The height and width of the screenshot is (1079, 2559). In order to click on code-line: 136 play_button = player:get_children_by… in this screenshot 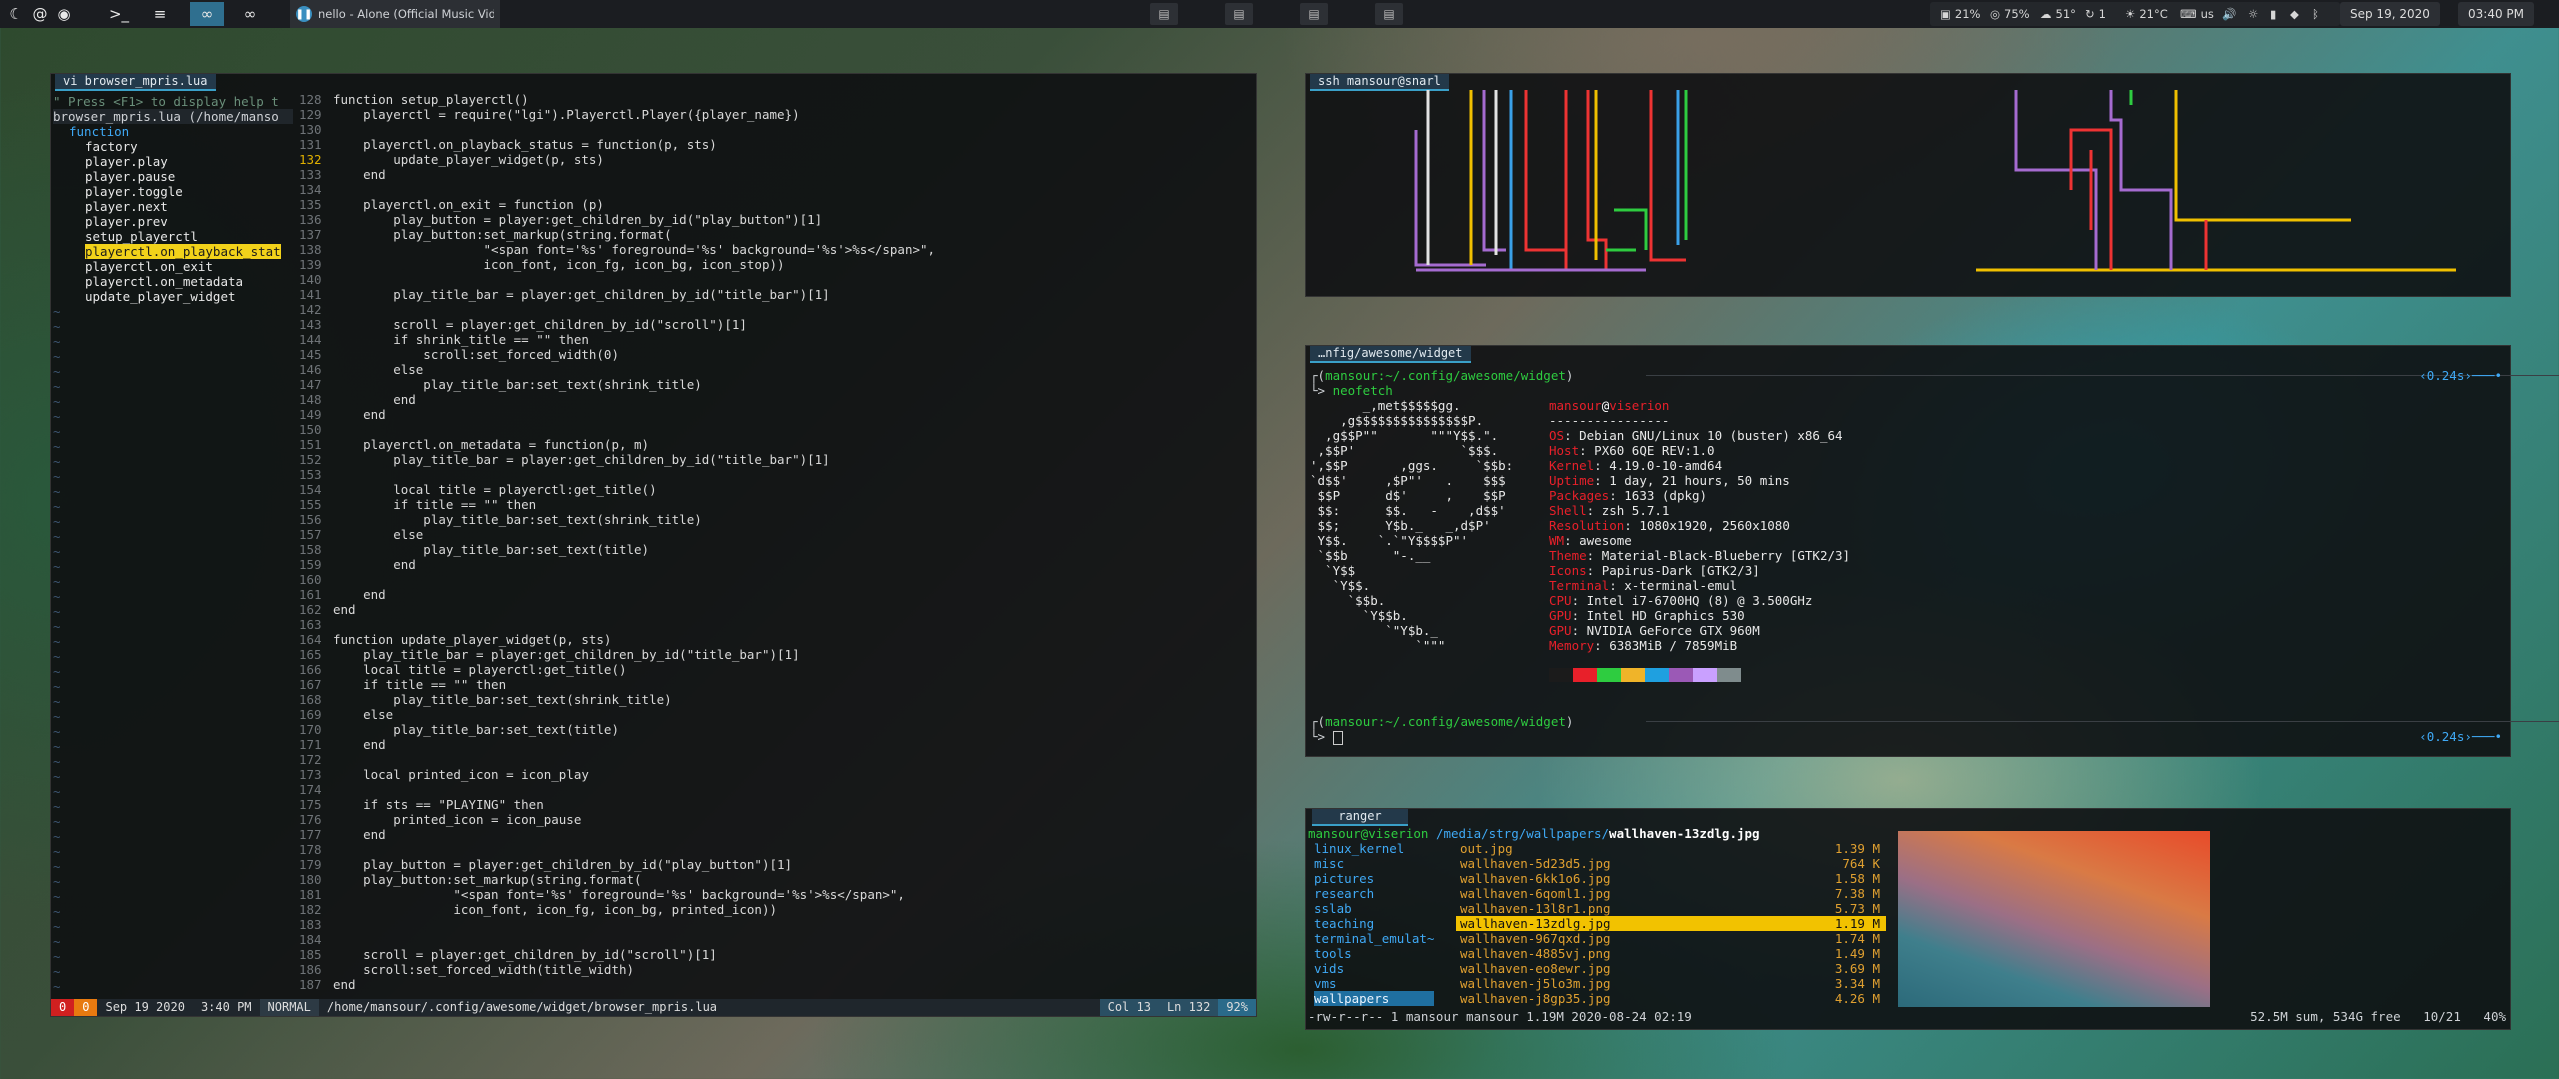, I will do `click(560, 219)`.